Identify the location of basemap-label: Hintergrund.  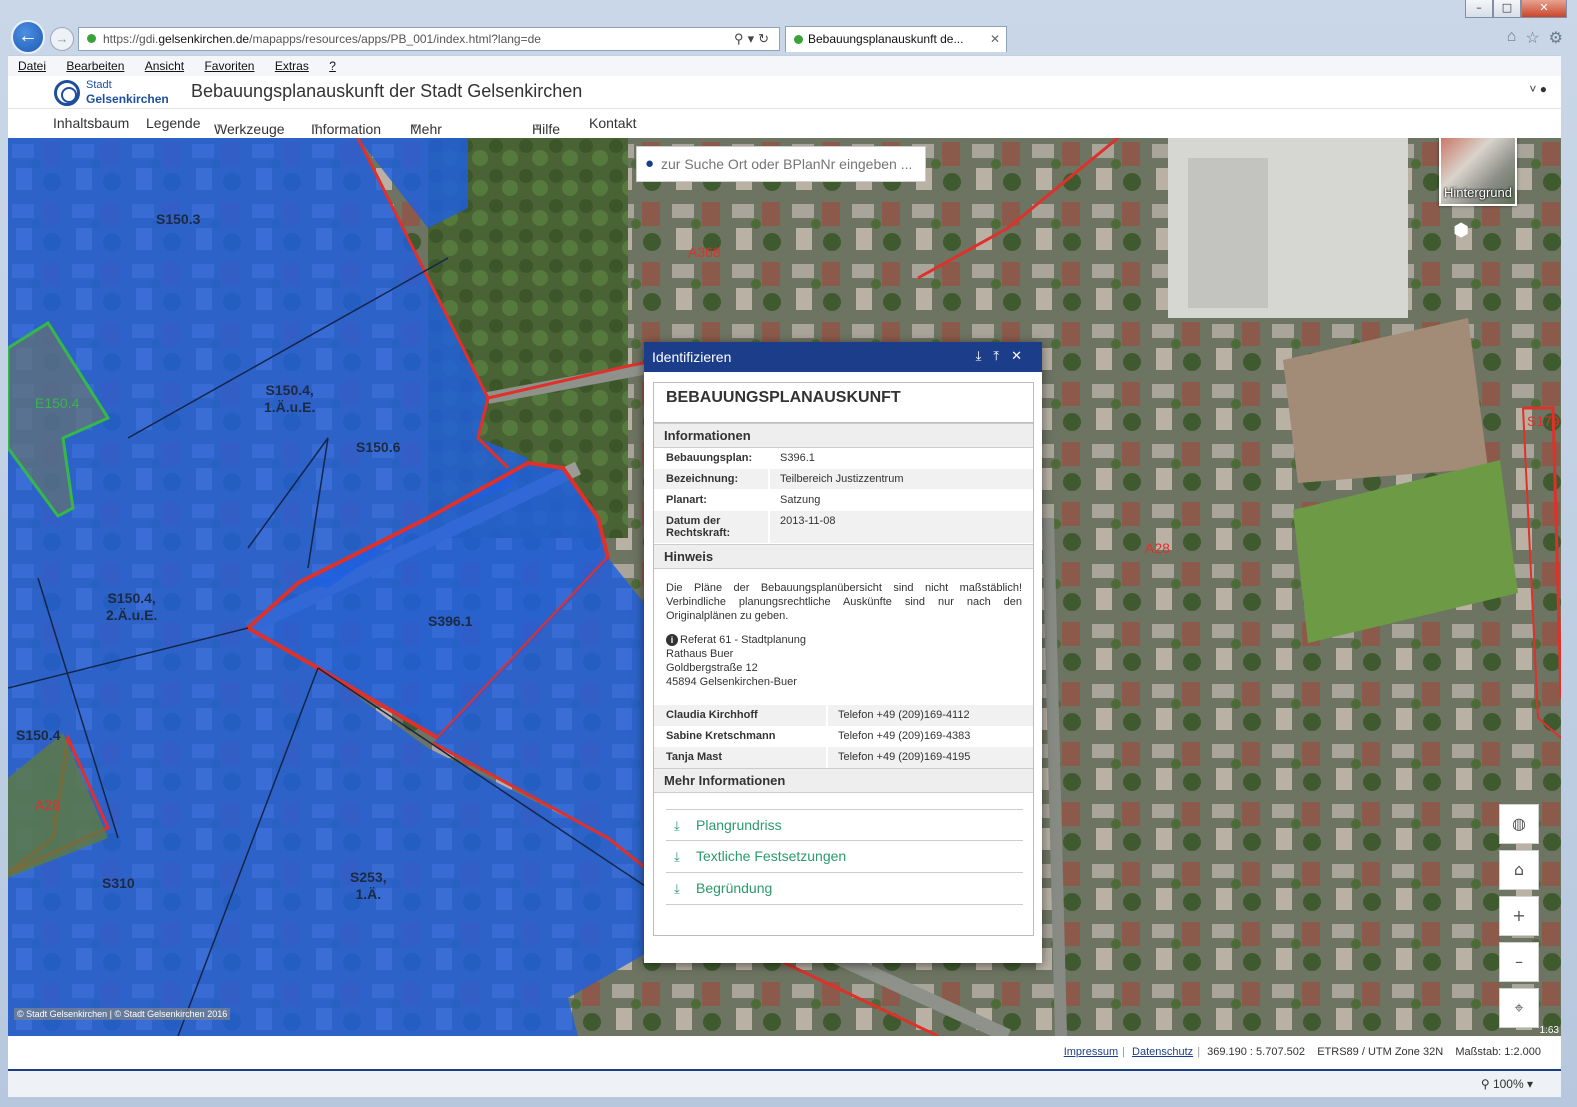
(1478, 192).